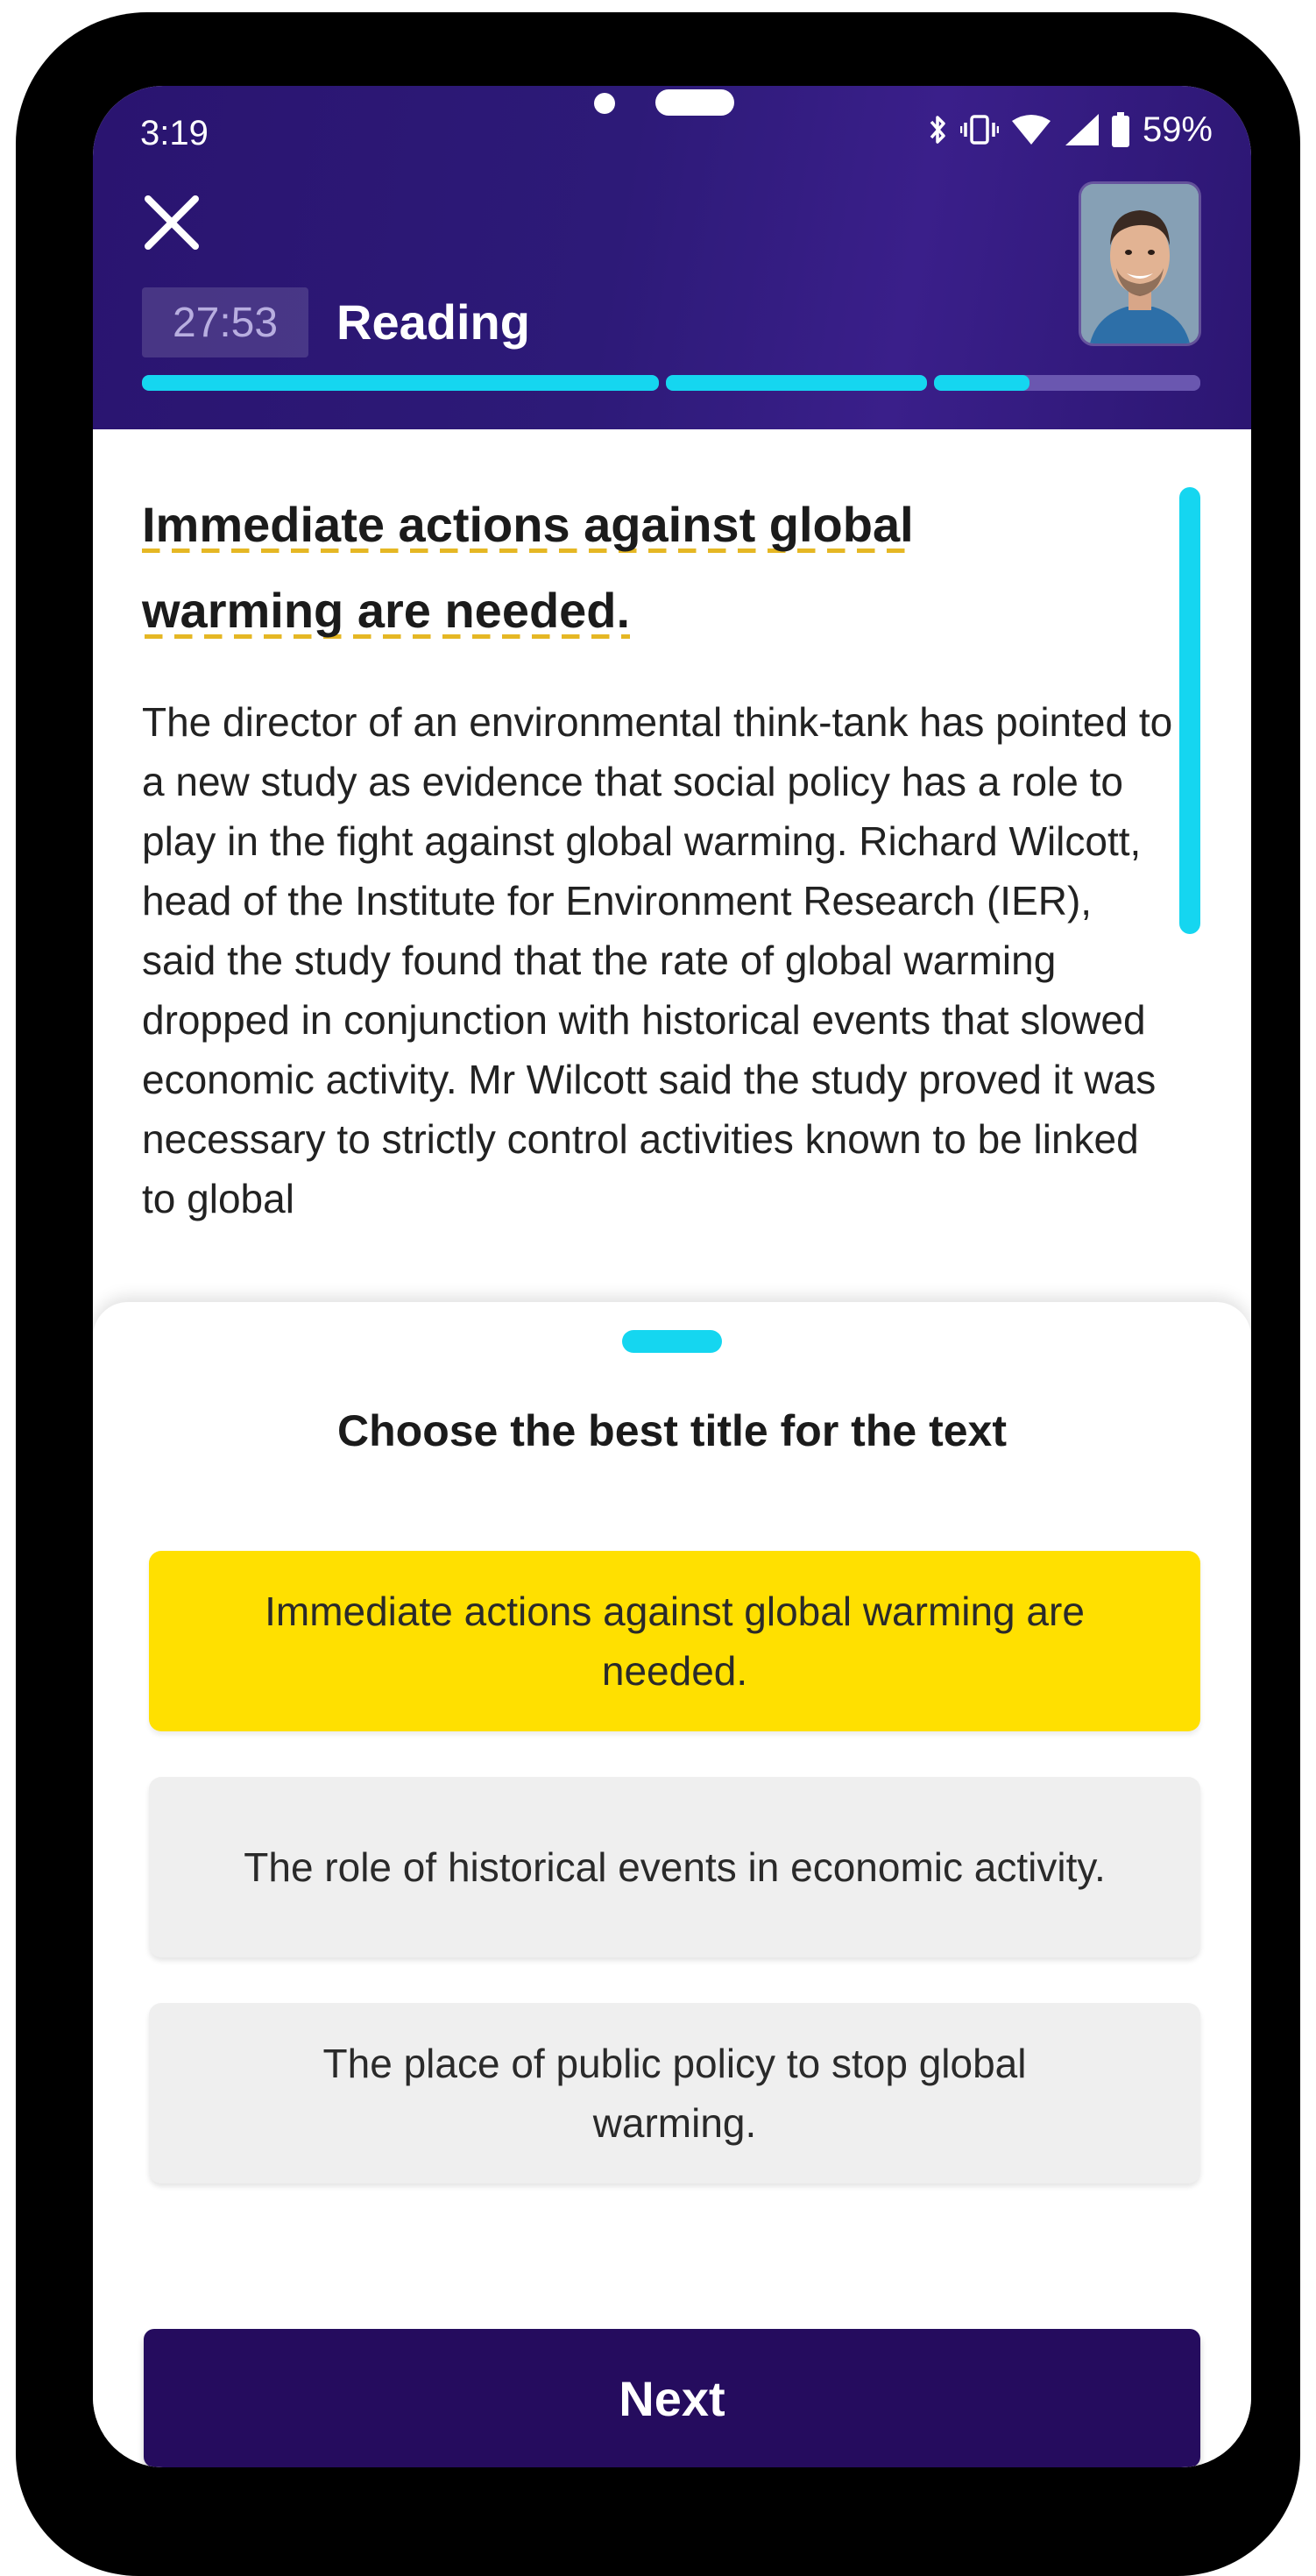 This screenshot has width=1316, height=2576. Describe the element at coordinates (225, 322) in the screenshot. I see `countdown-timer: 27:53` at that location.